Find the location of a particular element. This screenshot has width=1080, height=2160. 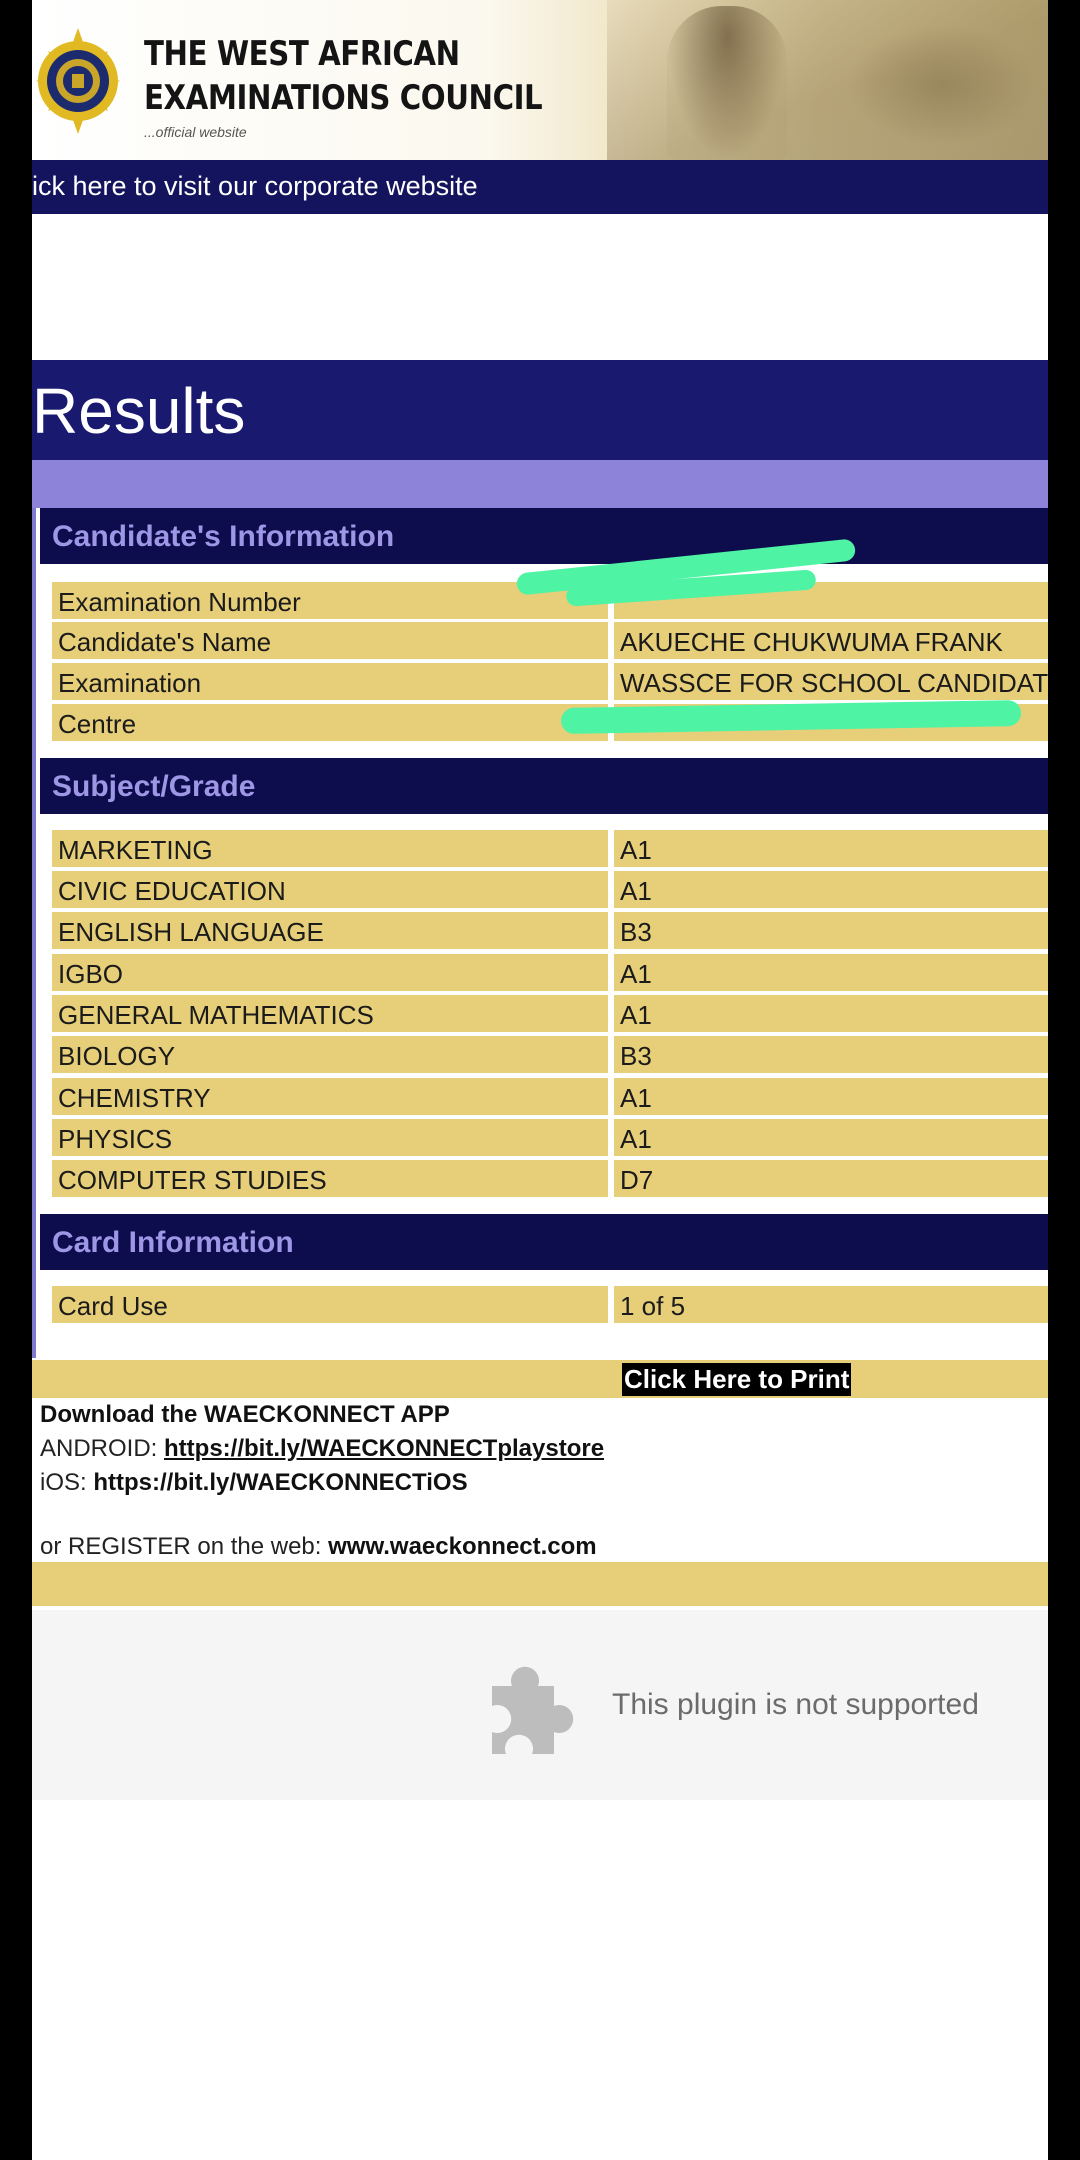

puzzle-piece-icon is located at coordinates (533, 1710).